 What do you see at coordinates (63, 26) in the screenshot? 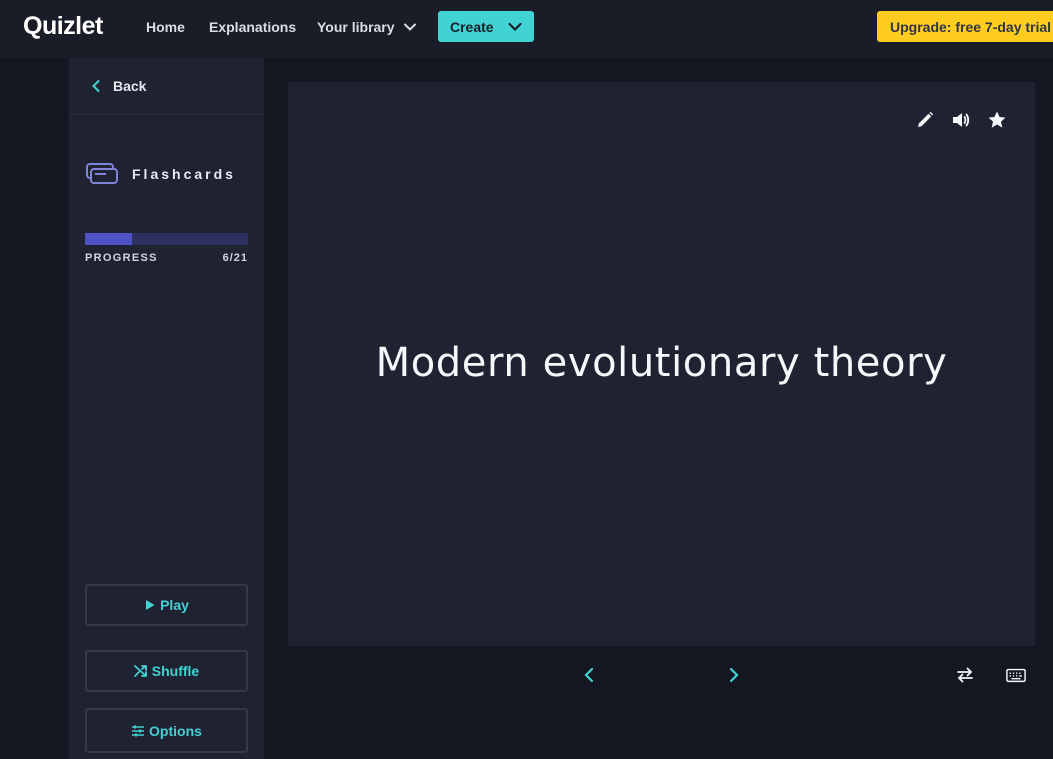
I see `quizlet-logo: Quizlet` at bounding box center [63, 26].